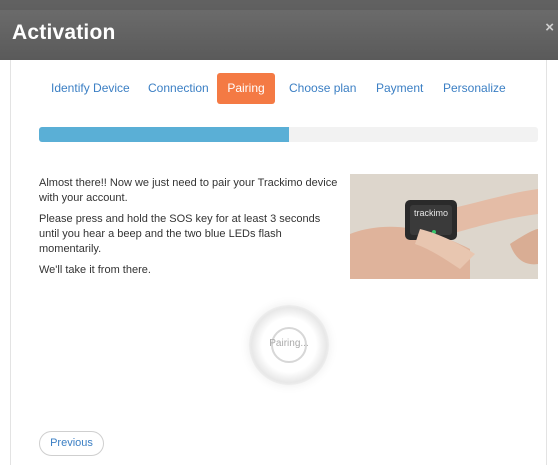 The image size is (558, 465). I want to click on tab-pairing: Pairing, so click(246, 88).